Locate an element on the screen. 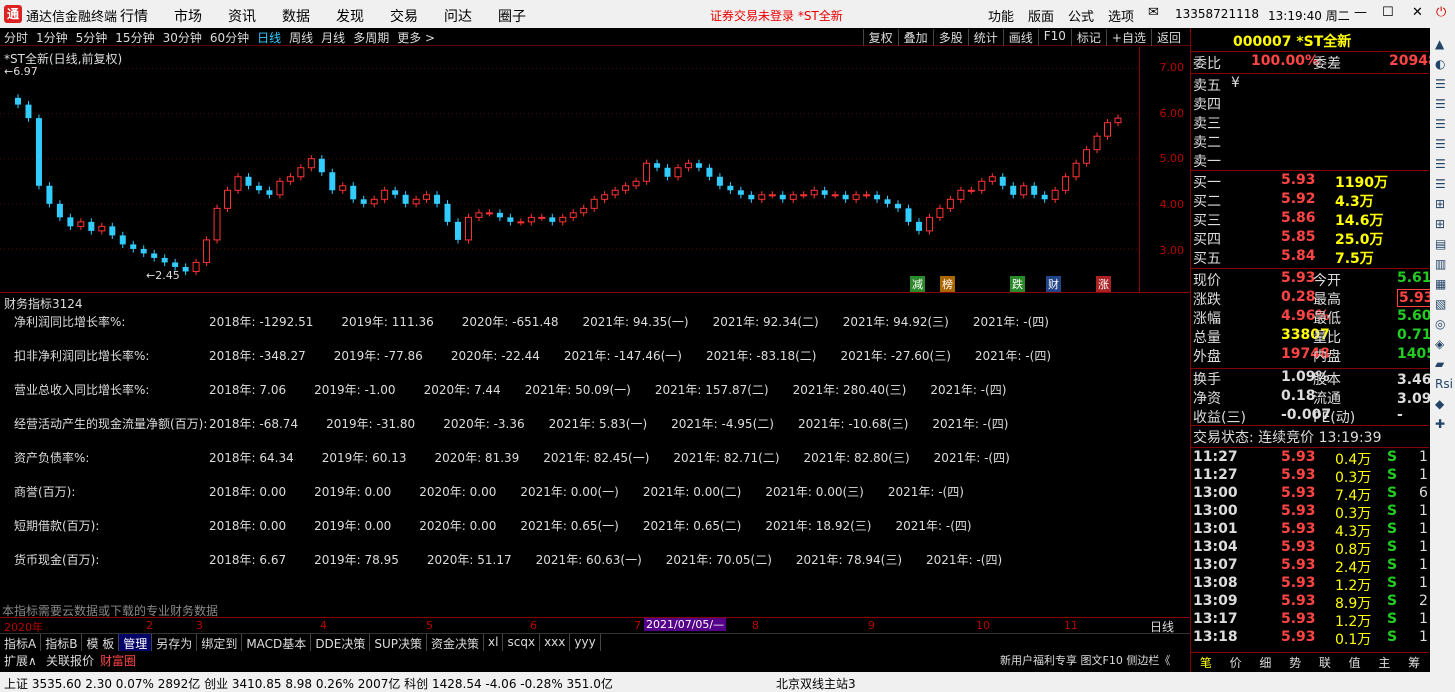  quote-tab: 主 is located at coordinates (1385, 661).